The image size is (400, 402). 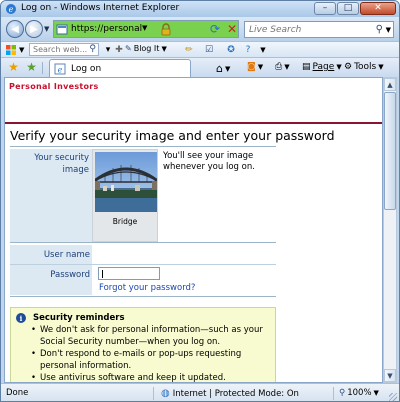 I want to click on security-image-caption: Bridge, so click(x=125, y=221).